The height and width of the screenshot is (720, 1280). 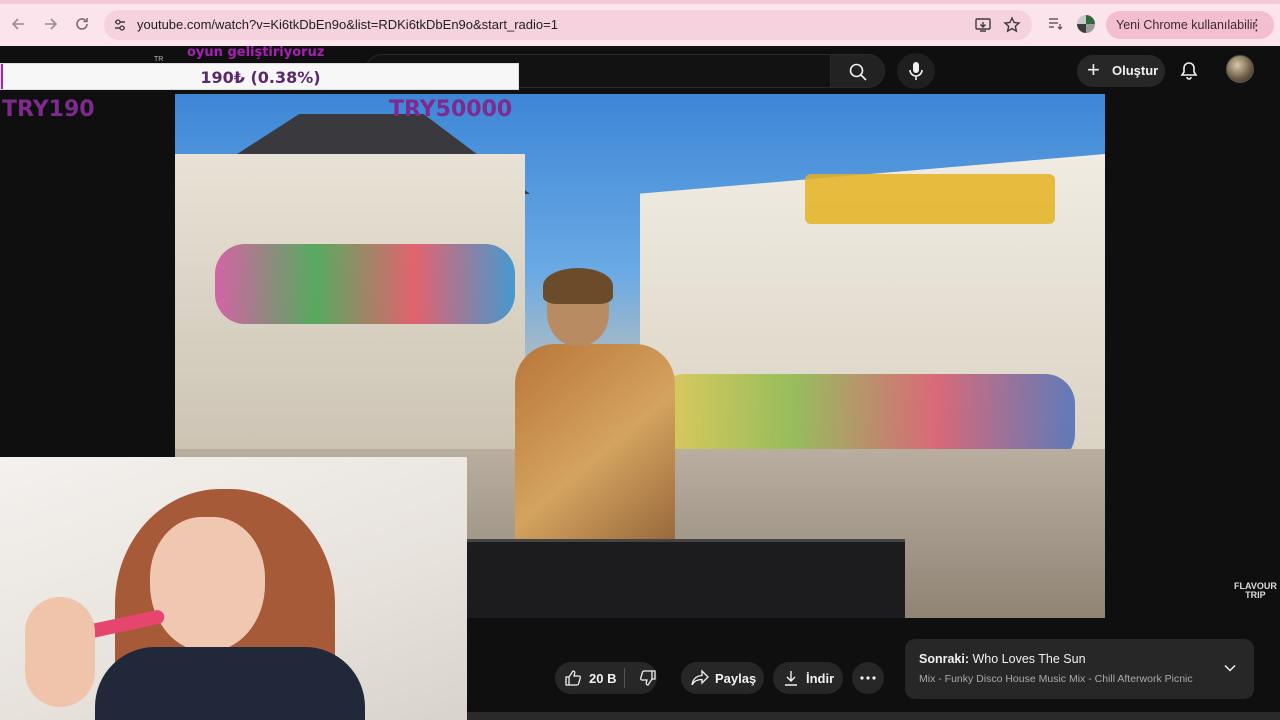 I want to click on chevron-down-icon, so click(x=1230, y=668).